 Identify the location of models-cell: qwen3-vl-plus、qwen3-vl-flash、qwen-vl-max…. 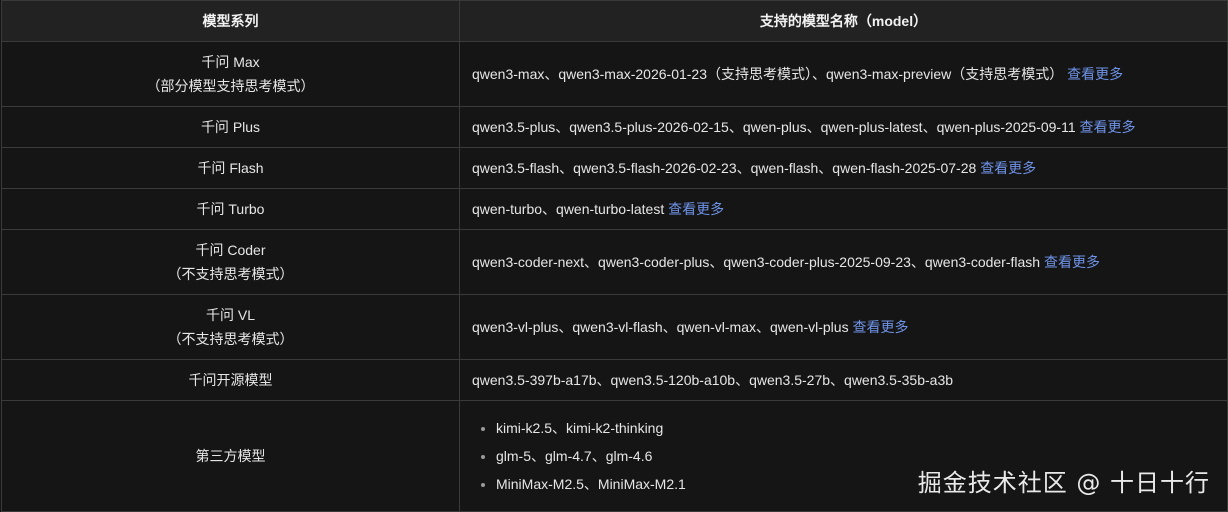
(843, 327).